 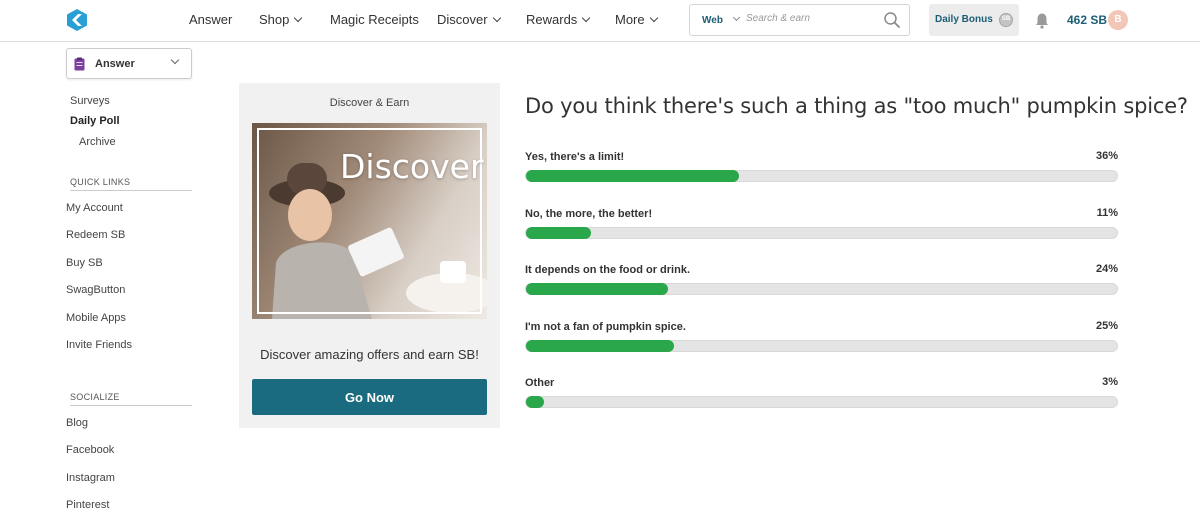 I want to click on sidebar-link-invite-friends: Invite Friends, so click(x=99, y=345).